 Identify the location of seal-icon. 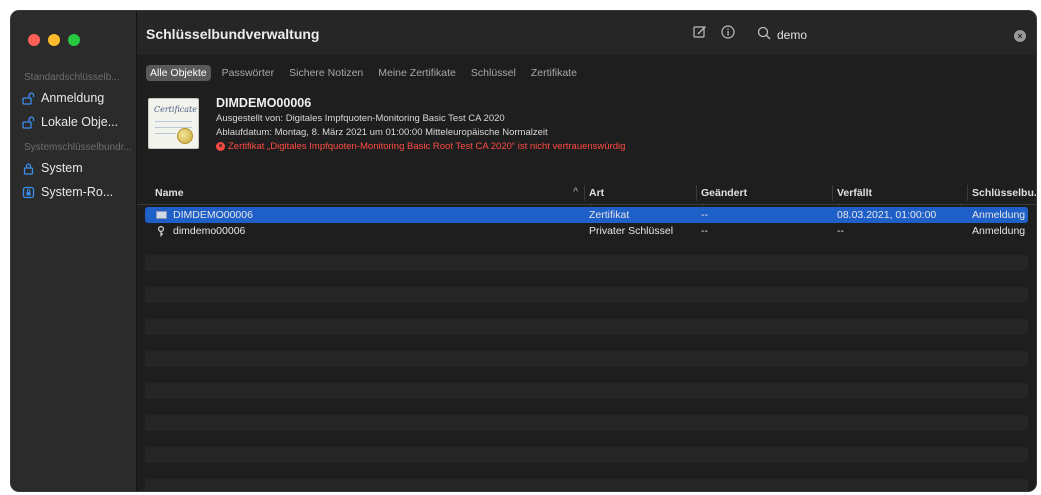
(185, 136).